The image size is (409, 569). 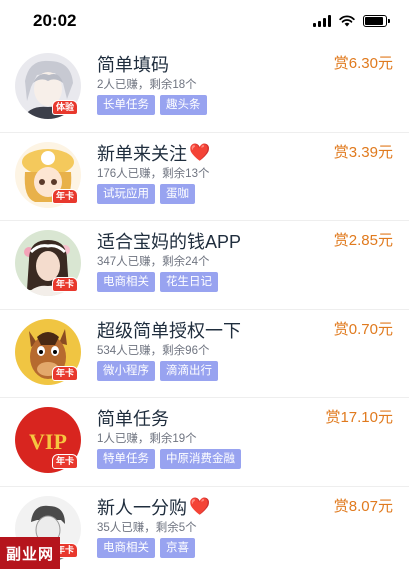 What do you see at coordinates (363, 506) in the screenshot?
I see `task-reward: 赏8.07元` at bounding box center [363, 506].